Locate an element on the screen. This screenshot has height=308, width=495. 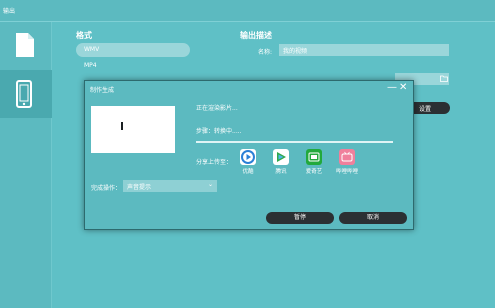
share-youku-label: 优酷 is located at coordinates (248, 172).